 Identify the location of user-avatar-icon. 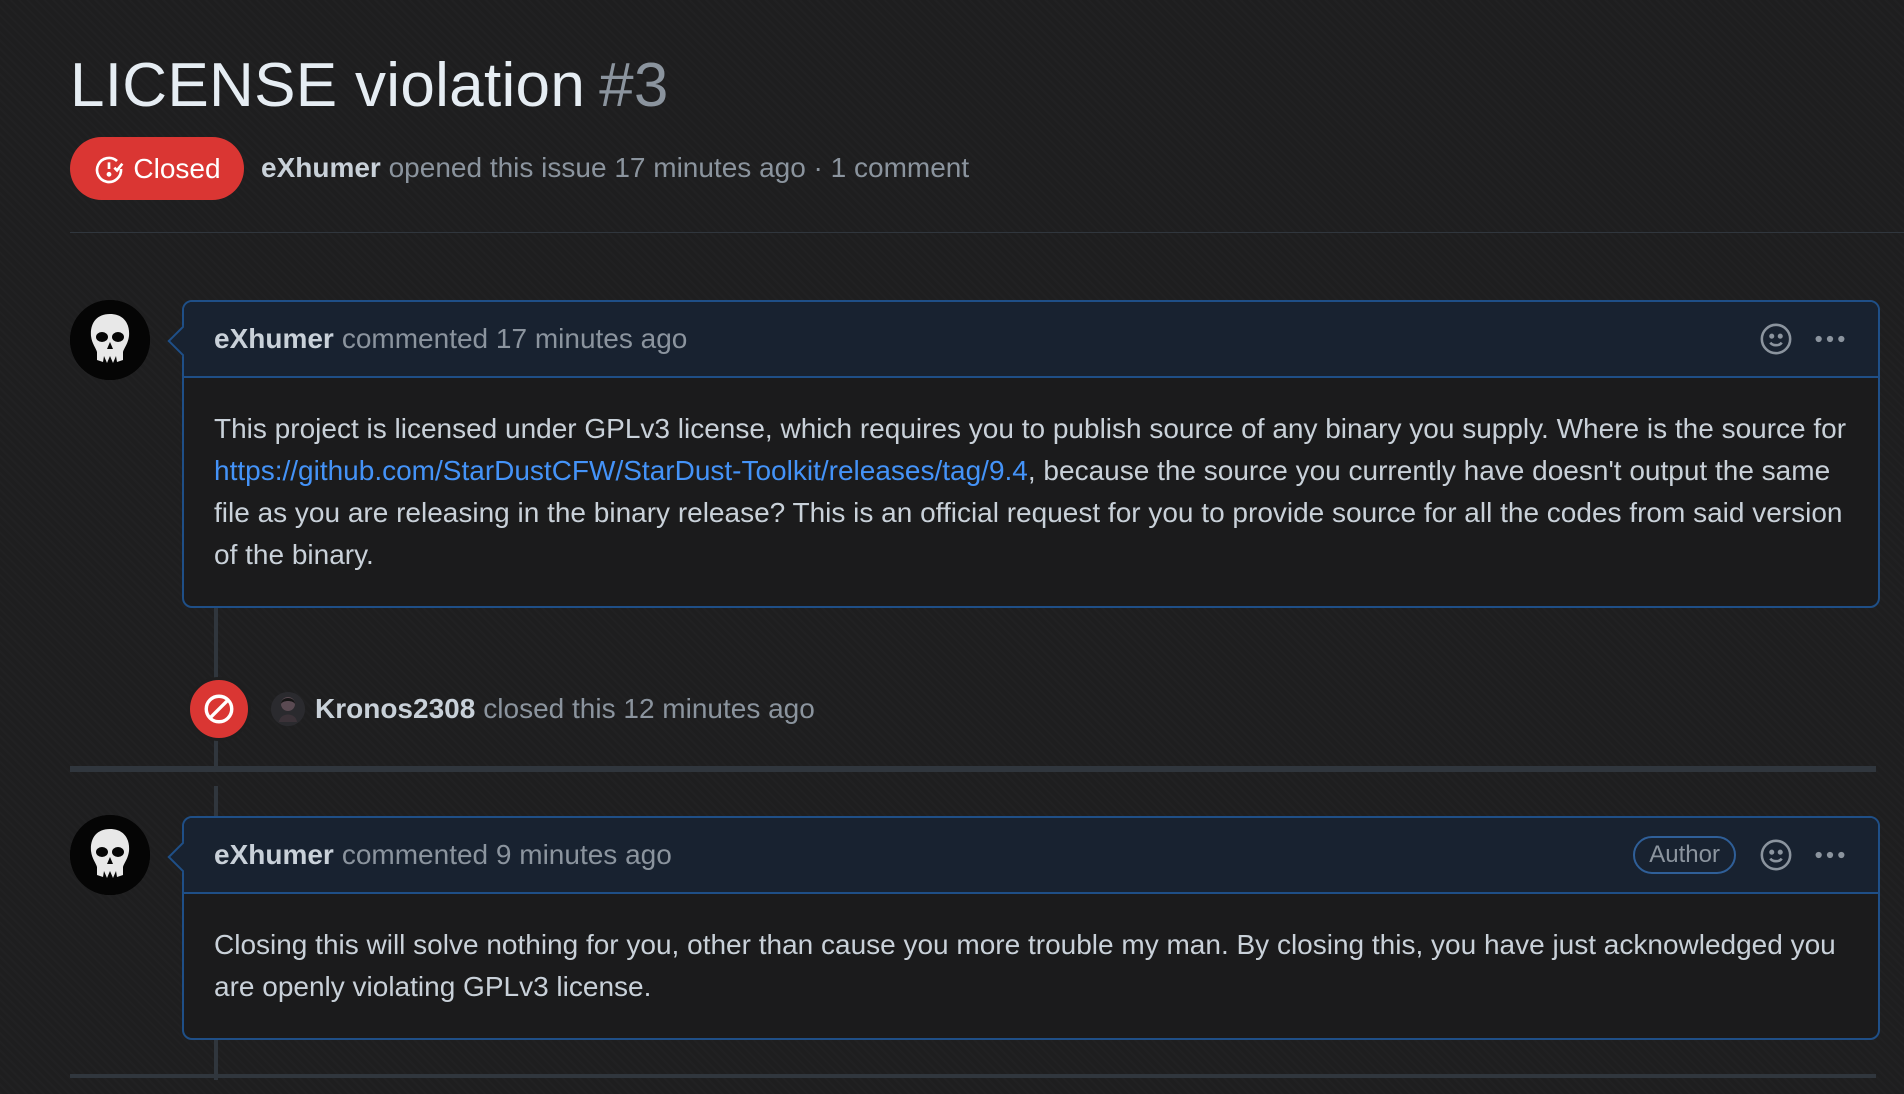
(288, 709).